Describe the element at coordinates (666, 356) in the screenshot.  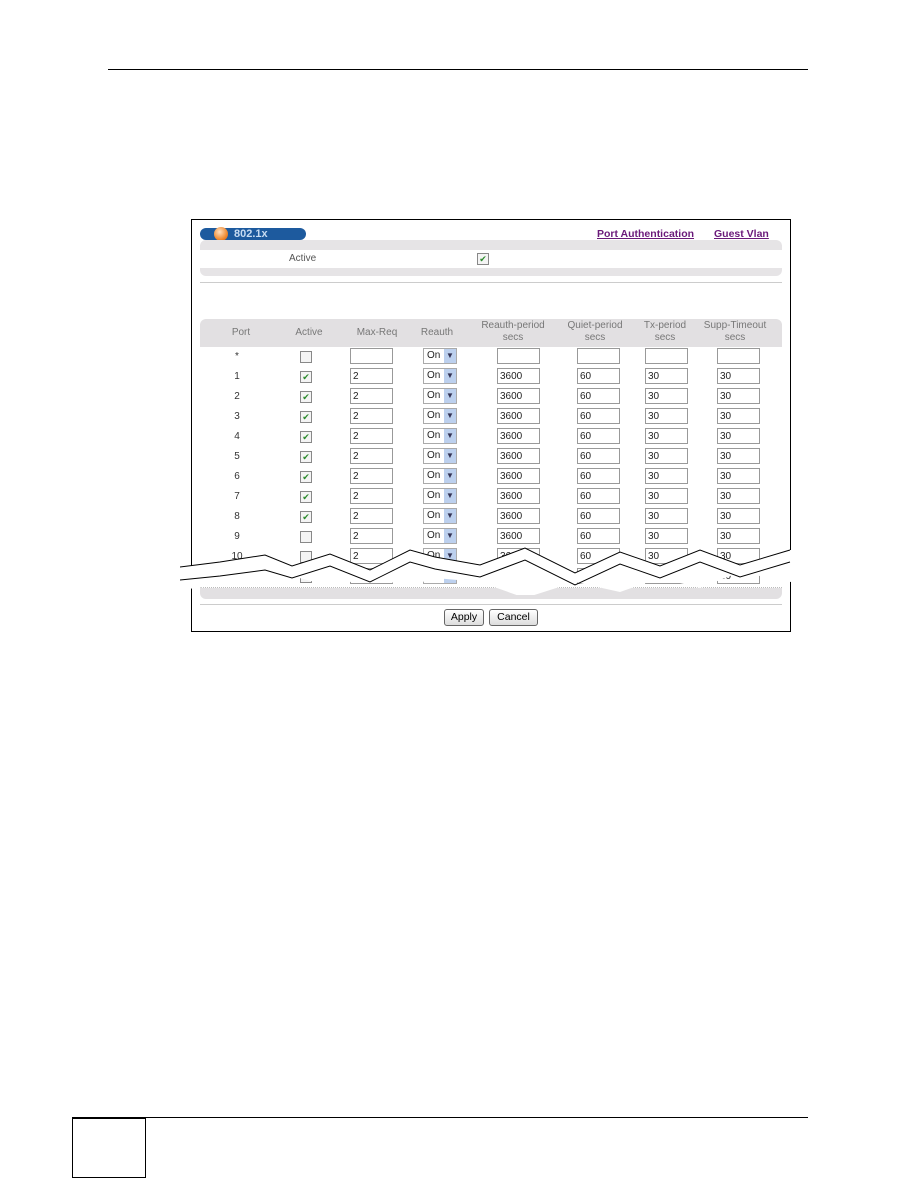
I see `tx-period-input` at that location.